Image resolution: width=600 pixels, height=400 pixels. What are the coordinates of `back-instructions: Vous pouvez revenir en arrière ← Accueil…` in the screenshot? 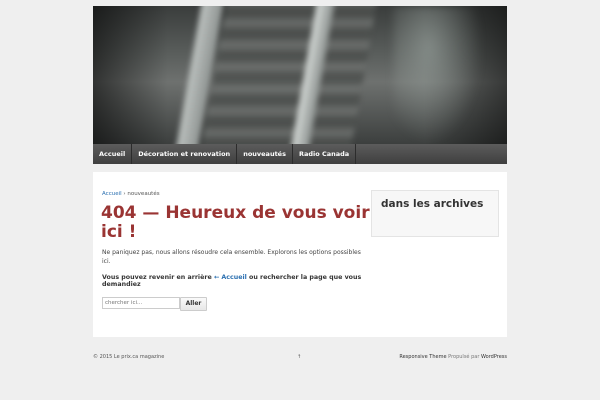 It's located at (234, 281).